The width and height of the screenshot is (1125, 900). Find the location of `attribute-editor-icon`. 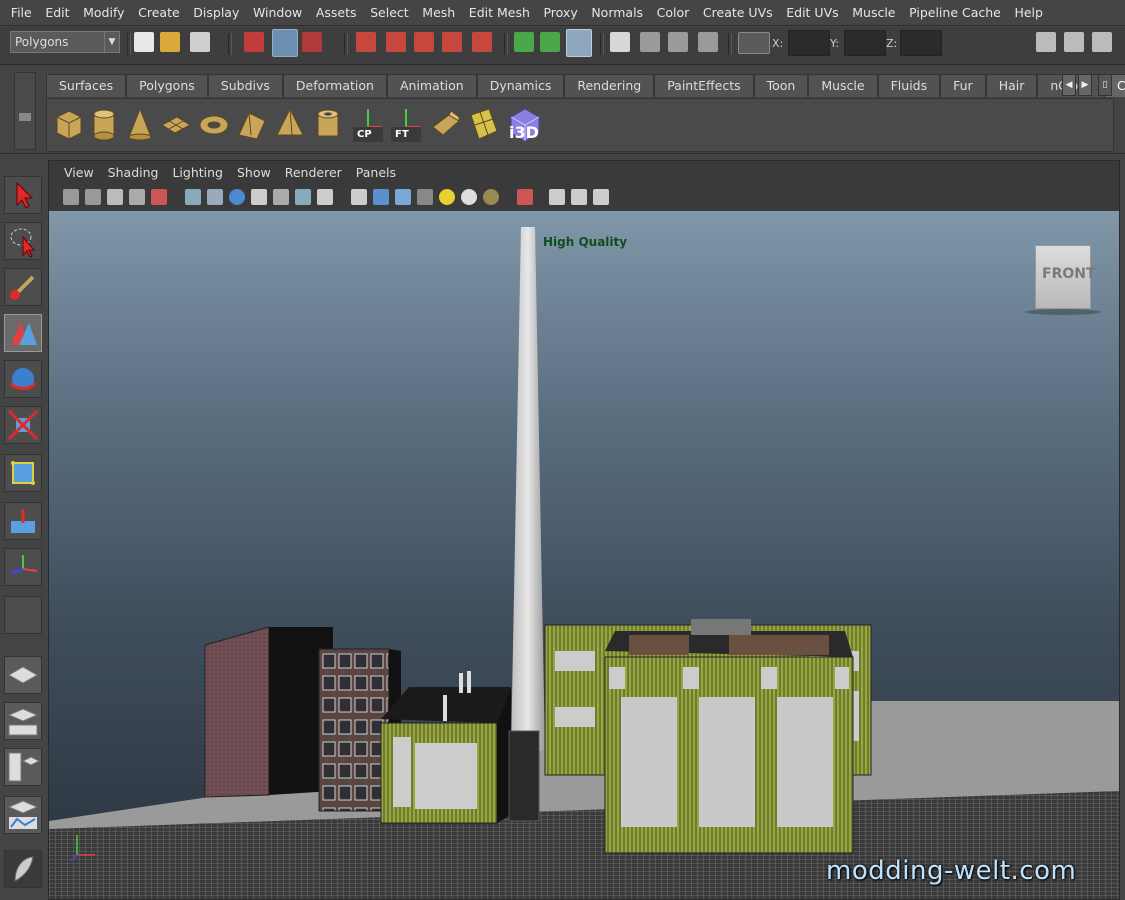

attribute-editor-icon is located at coordinates (1046, 42).